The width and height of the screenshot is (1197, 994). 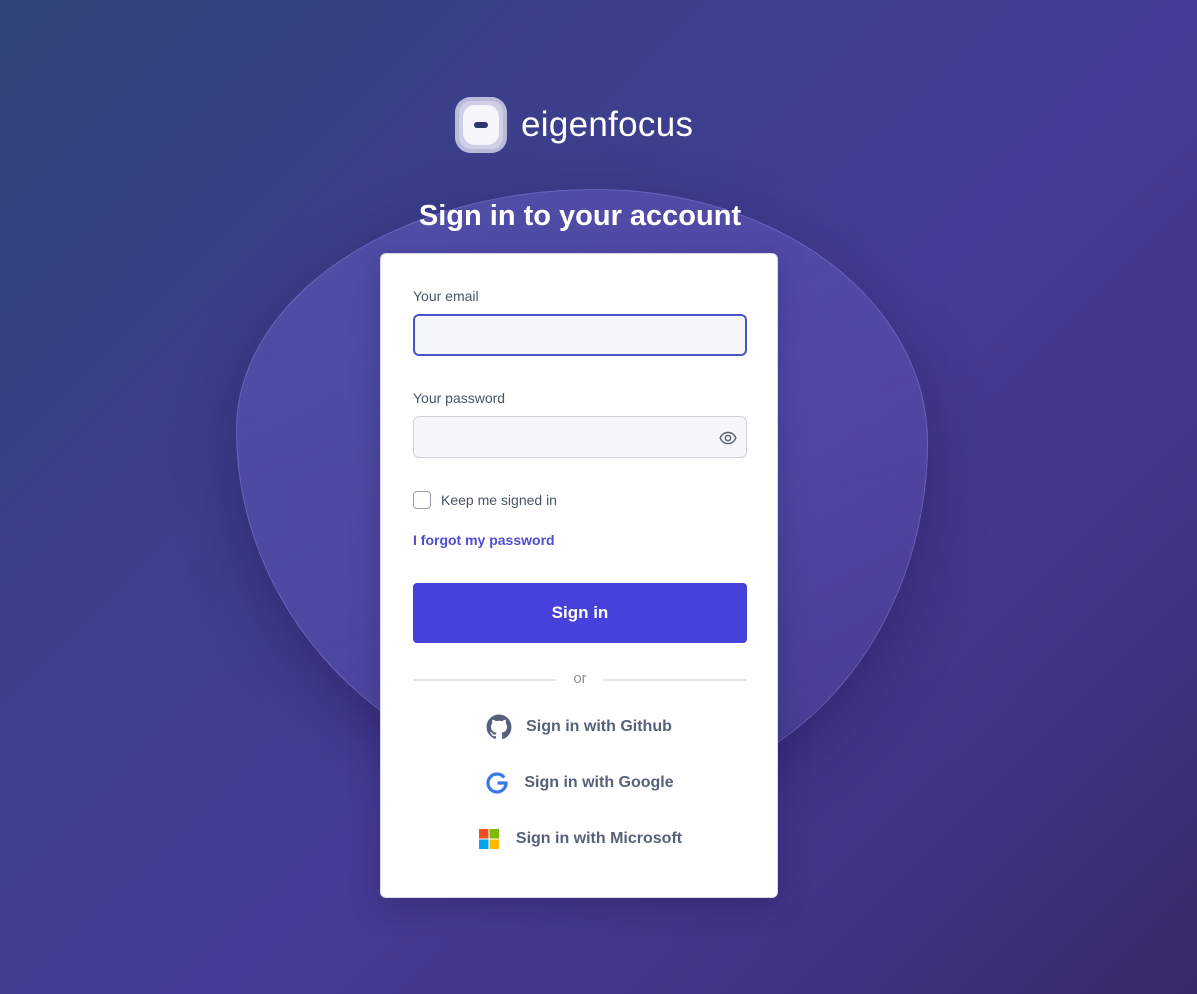 What do you see at coordinates (484, 540) in the screenshot?
I see `forgot-password-link: I forgot my password` at bounding box center [484, 540].